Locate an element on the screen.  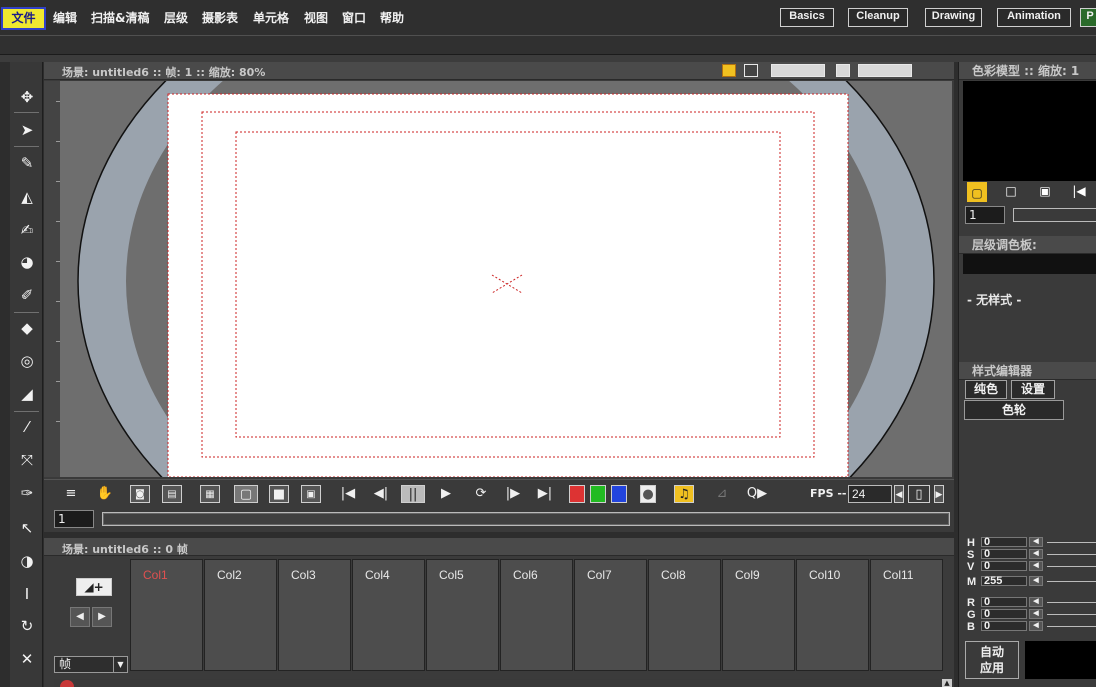
column-header: Col7 is located at coordinates (610, 615).